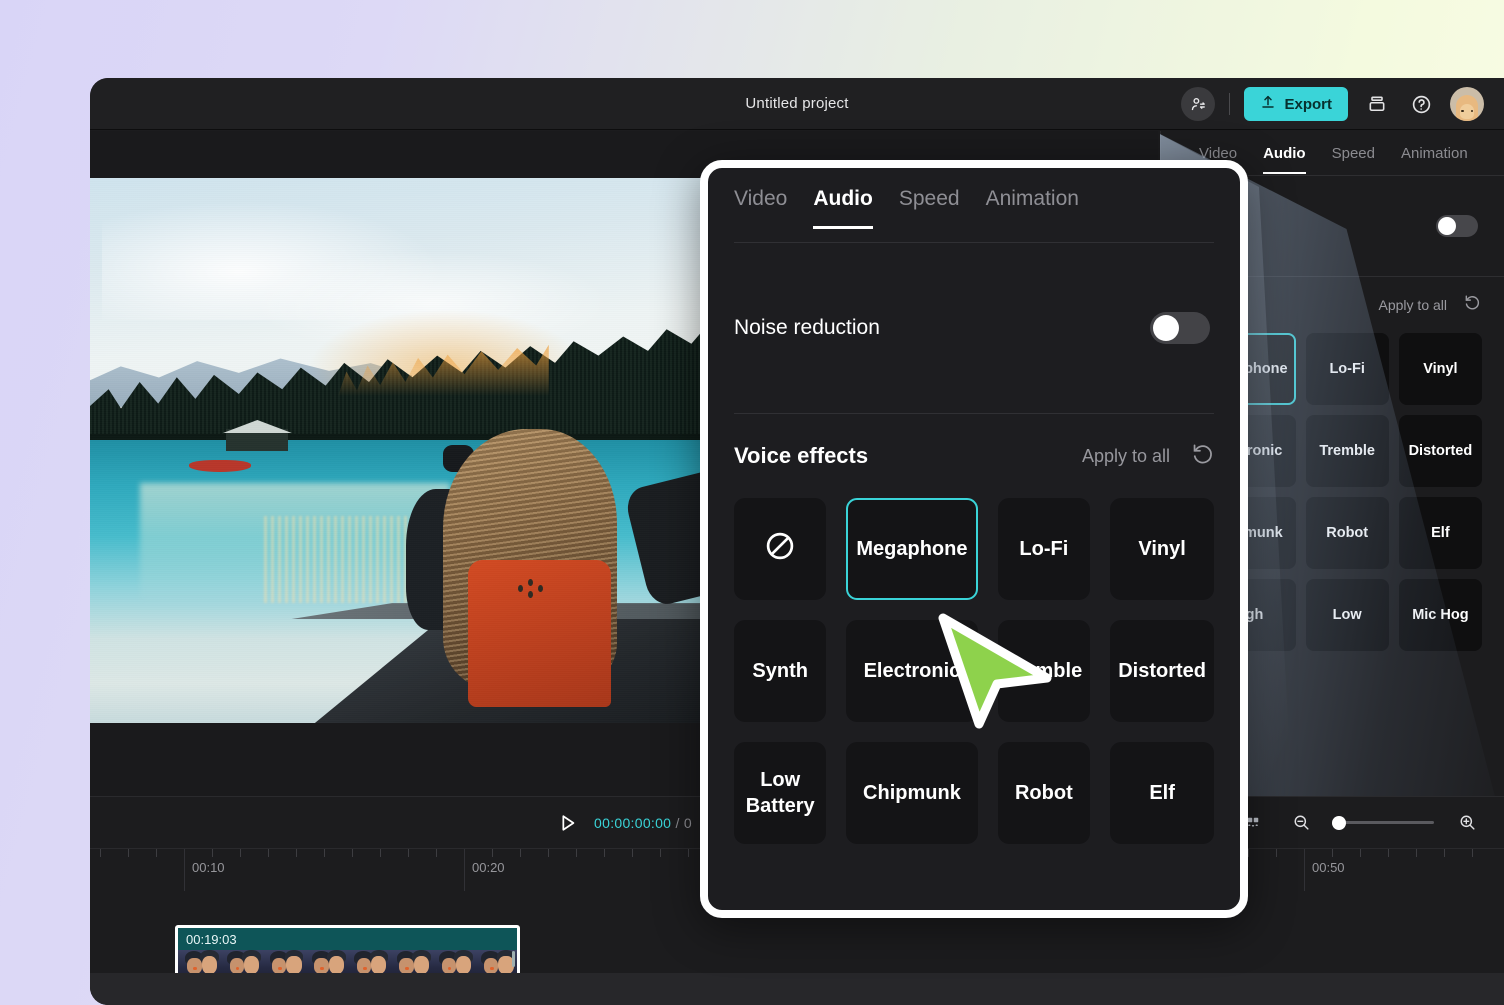 Image resolution: width=1504 pixels, height=1005 pixels. I want to click on ruler-label-2: 00:20, so click(488, 867).